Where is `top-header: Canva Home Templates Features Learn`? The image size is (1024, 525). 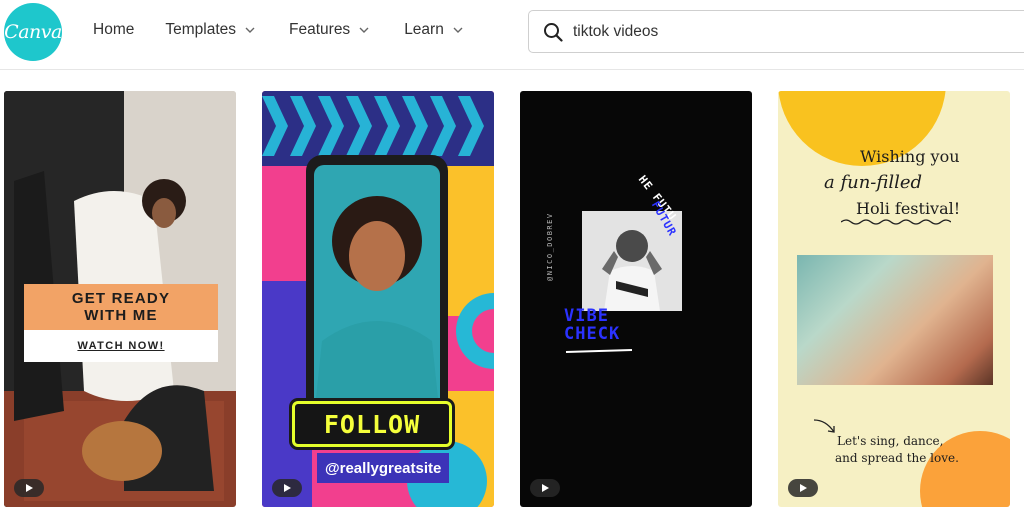
top-header: Canva Home Templates Features Learn is located at coordinates (512, 35).